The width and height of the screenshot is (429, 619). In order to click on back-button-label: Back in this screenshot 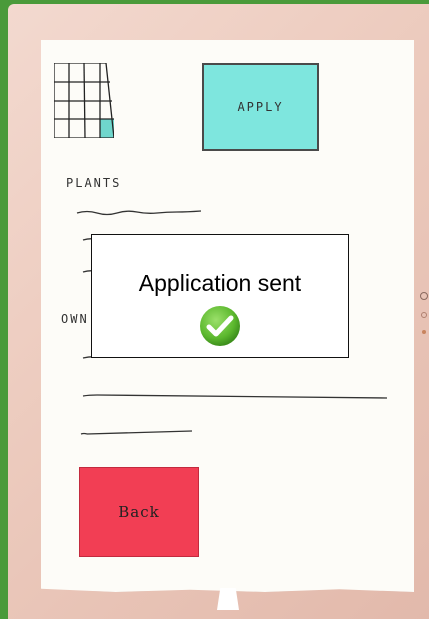, I will do `click(139, 512)`.